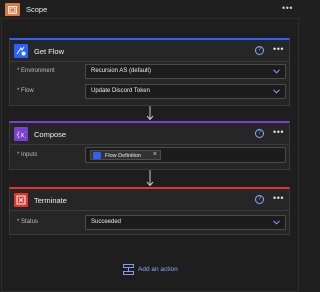 Image resolution: width=320 pixels, height=292 pixels. I want to click on terminate-card: Terminate ? ••• * Status Succeeded, so click(149, 211).